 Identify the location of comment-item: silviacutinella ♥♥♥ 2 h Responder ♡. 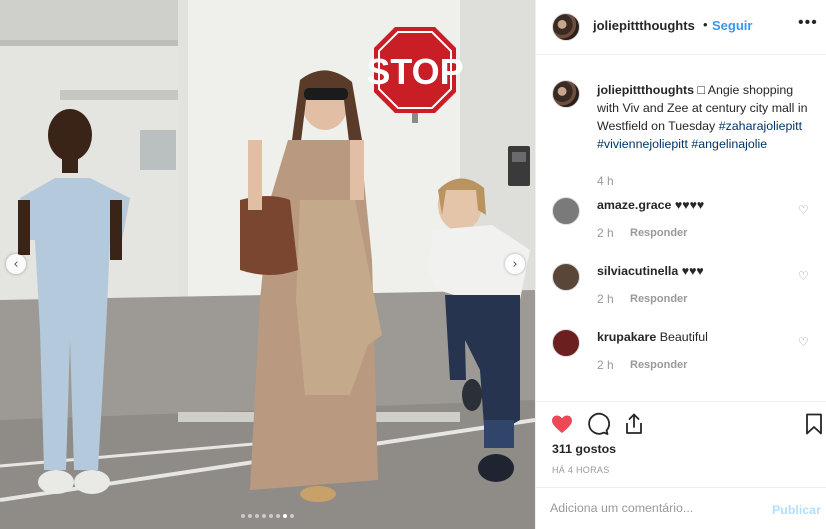
(681, 293).